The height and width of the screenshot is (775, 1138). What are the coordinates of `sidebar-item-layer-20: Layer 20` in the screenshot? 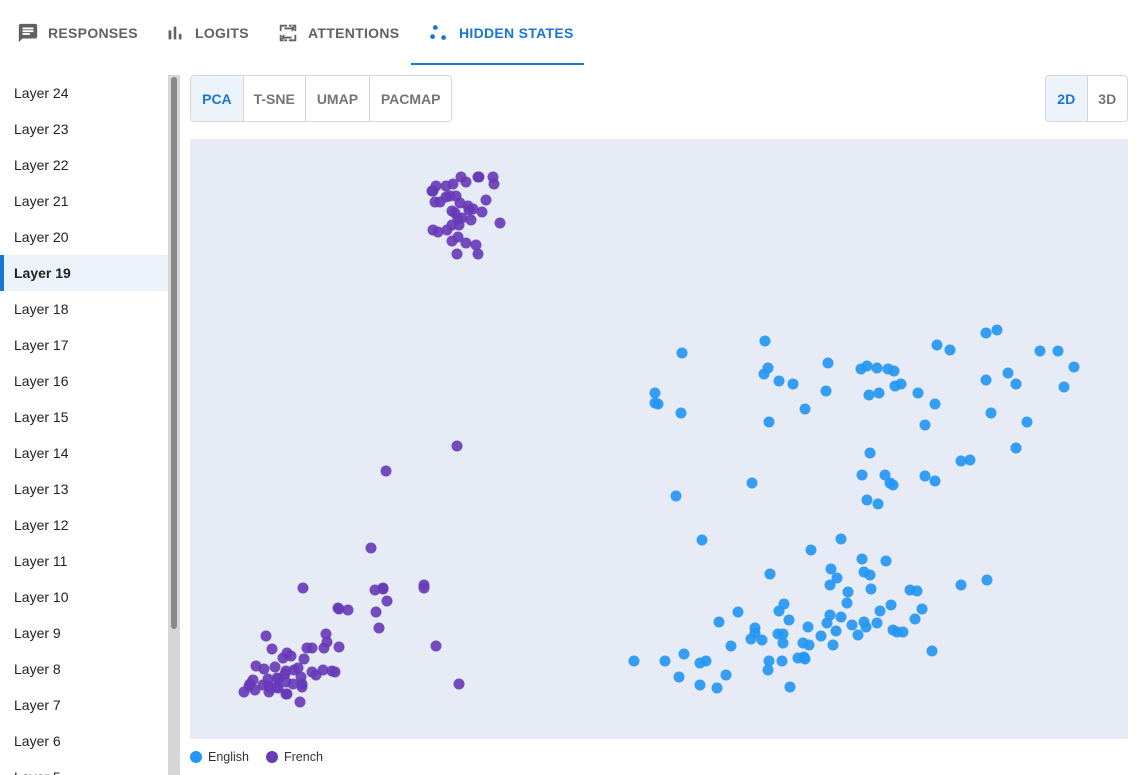 It's located at (84, 237).